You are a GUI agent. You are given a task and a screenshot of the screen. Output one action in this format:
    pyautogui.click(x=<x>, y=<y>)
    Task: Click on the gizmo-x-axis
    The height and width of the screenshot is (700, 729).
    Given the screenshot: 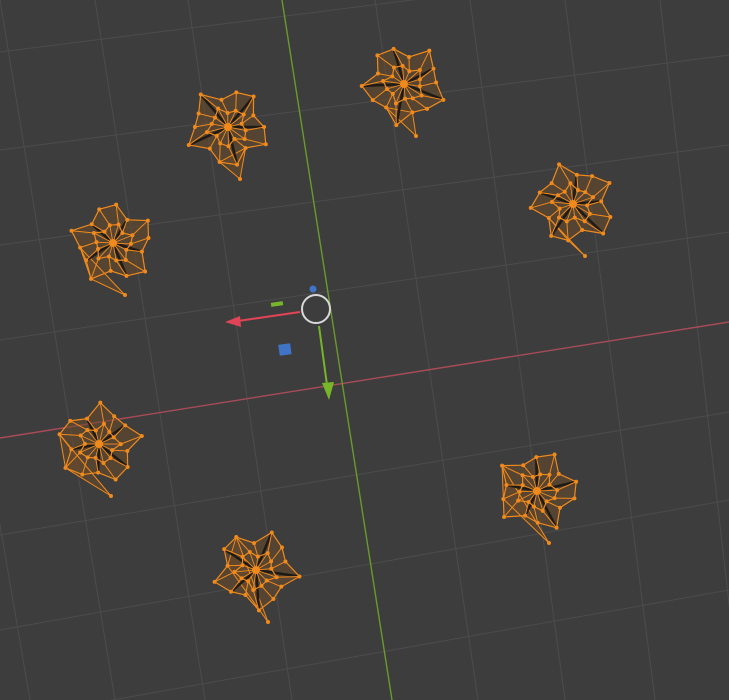 What is the action you would take?
    pyautogui.click(x=269, y=316)
    